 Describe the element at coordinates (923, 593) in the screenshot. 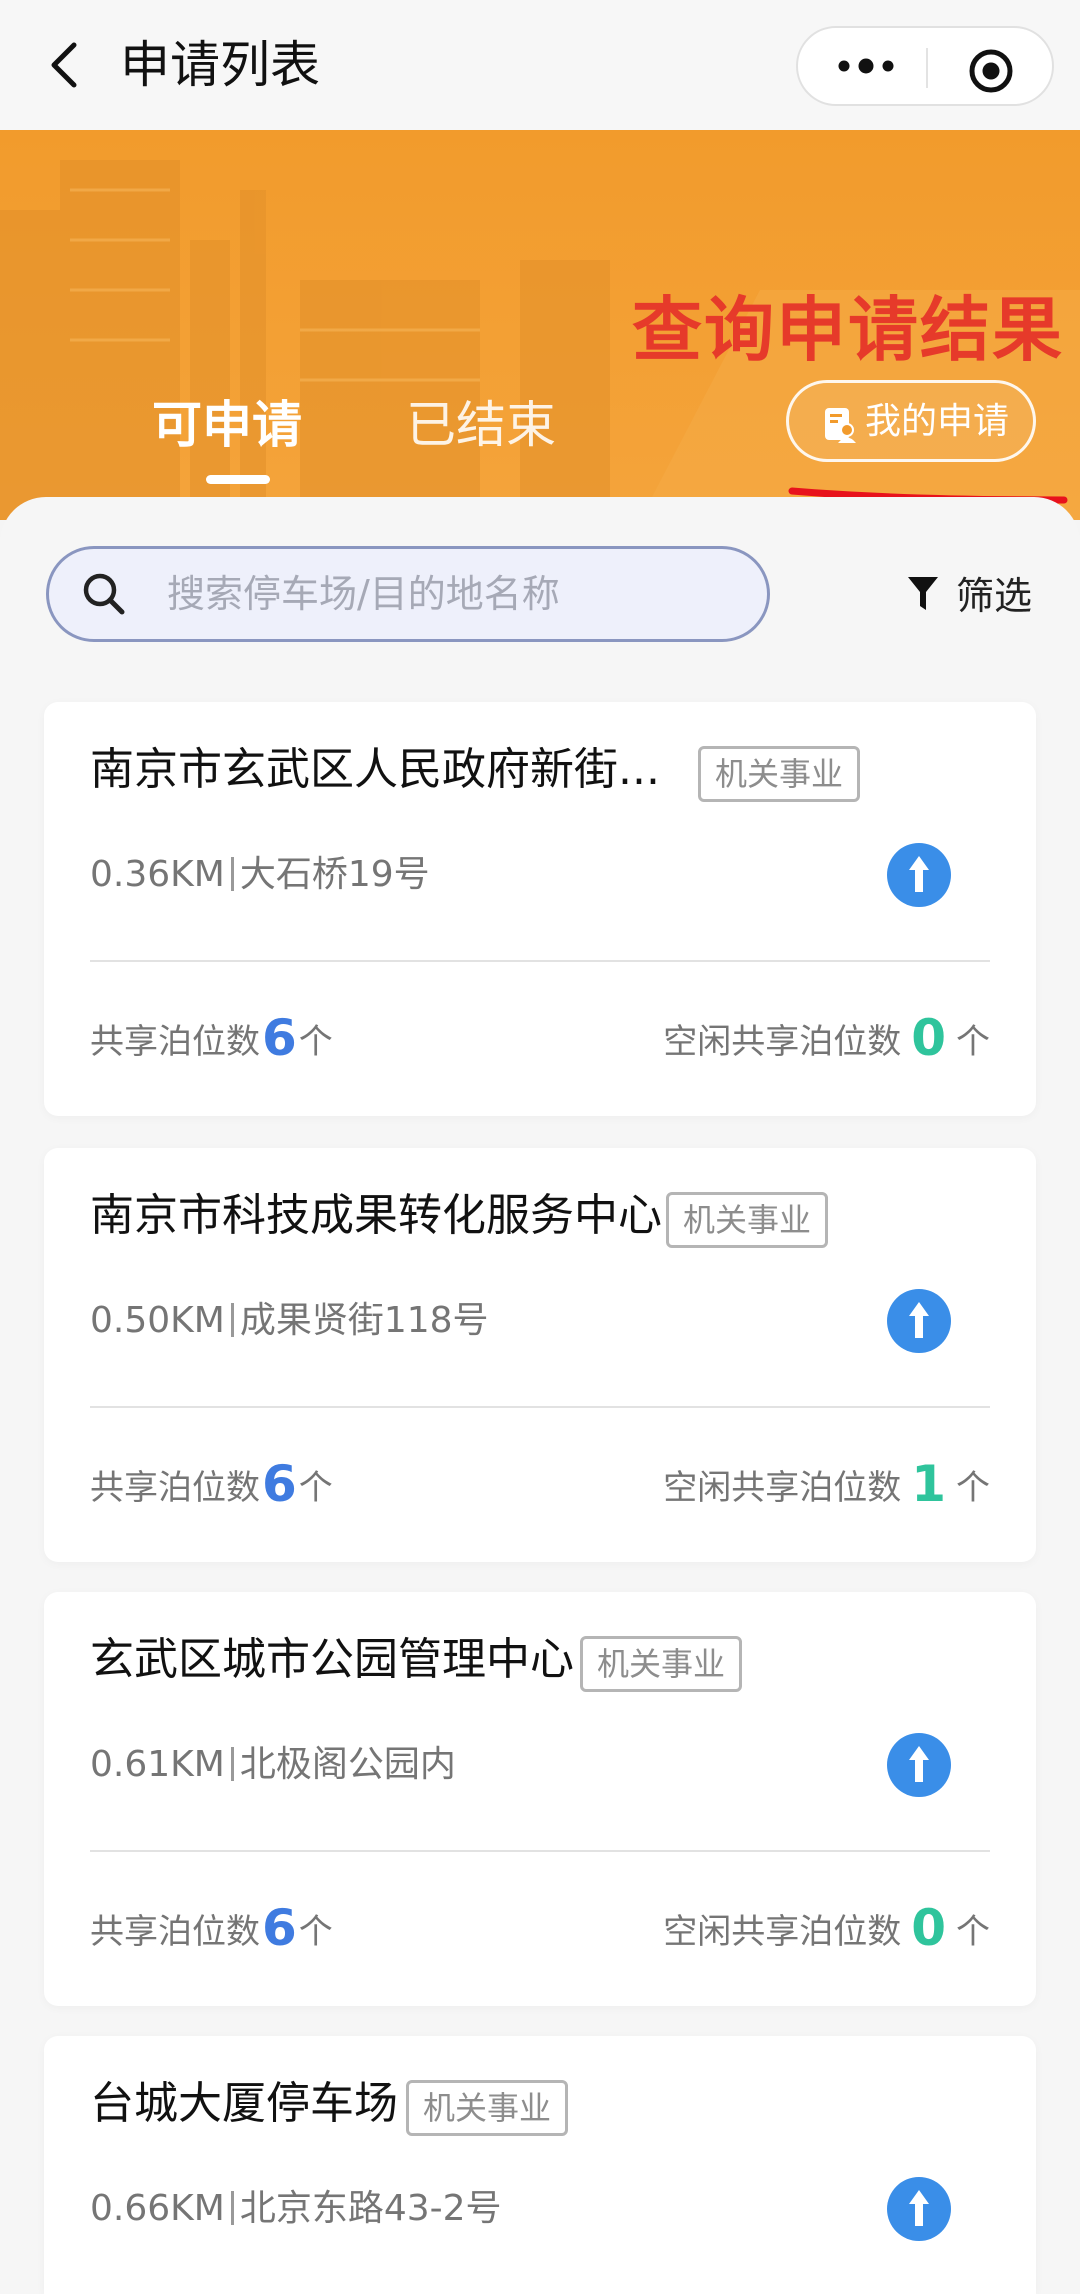

I see `funnel-icon` at that location.